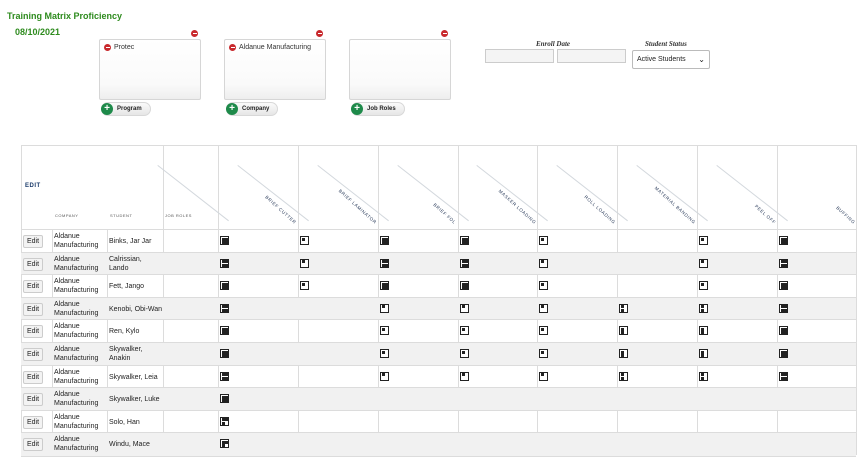  Describe the element at coordinates (252, 109) in the screenshot. I see `add-company-button: + Company` at that location.